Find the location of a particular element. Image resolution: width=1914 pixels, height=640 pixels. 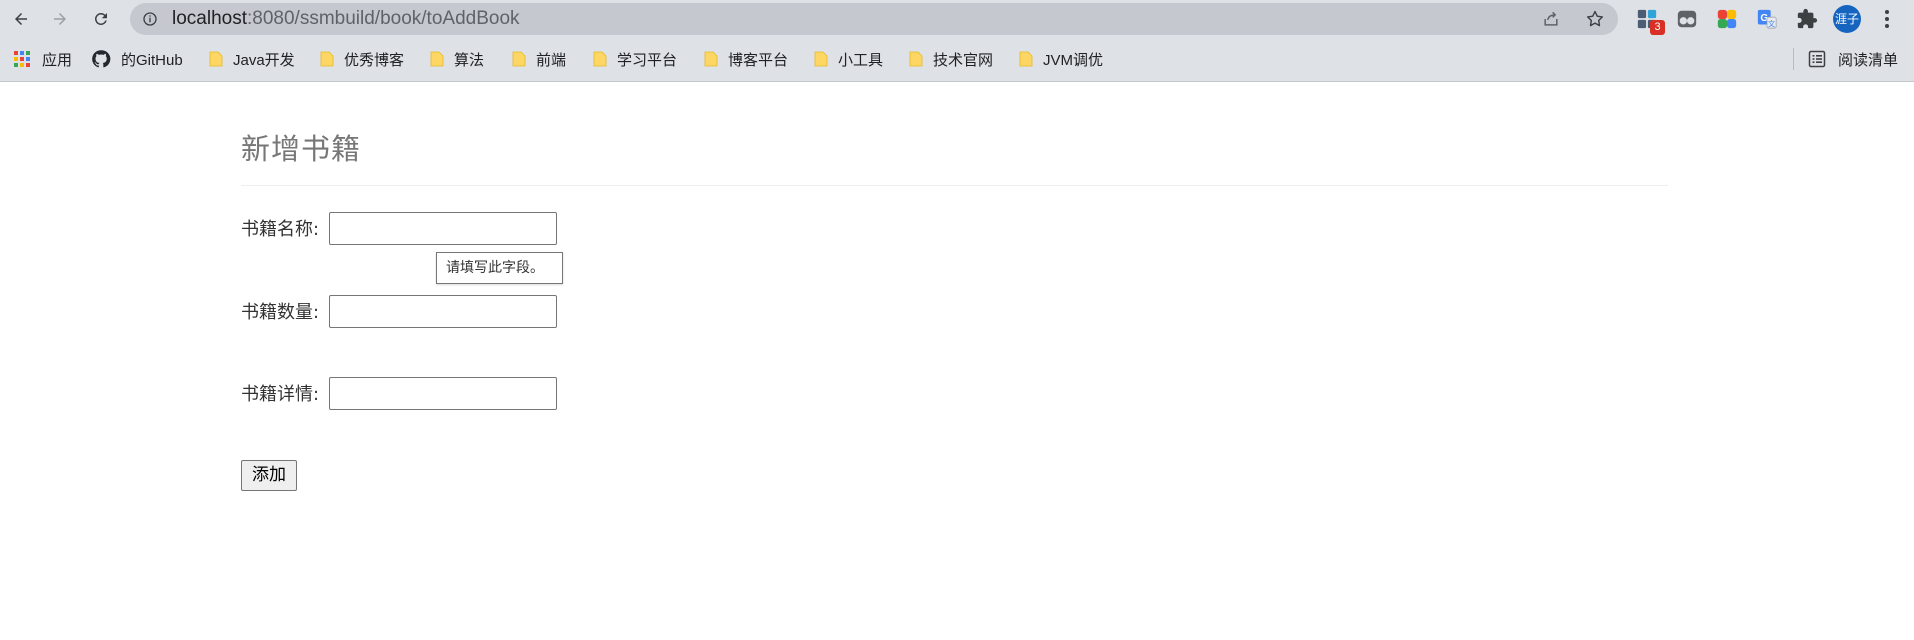

forward-button is located at coordinates (60, 19).